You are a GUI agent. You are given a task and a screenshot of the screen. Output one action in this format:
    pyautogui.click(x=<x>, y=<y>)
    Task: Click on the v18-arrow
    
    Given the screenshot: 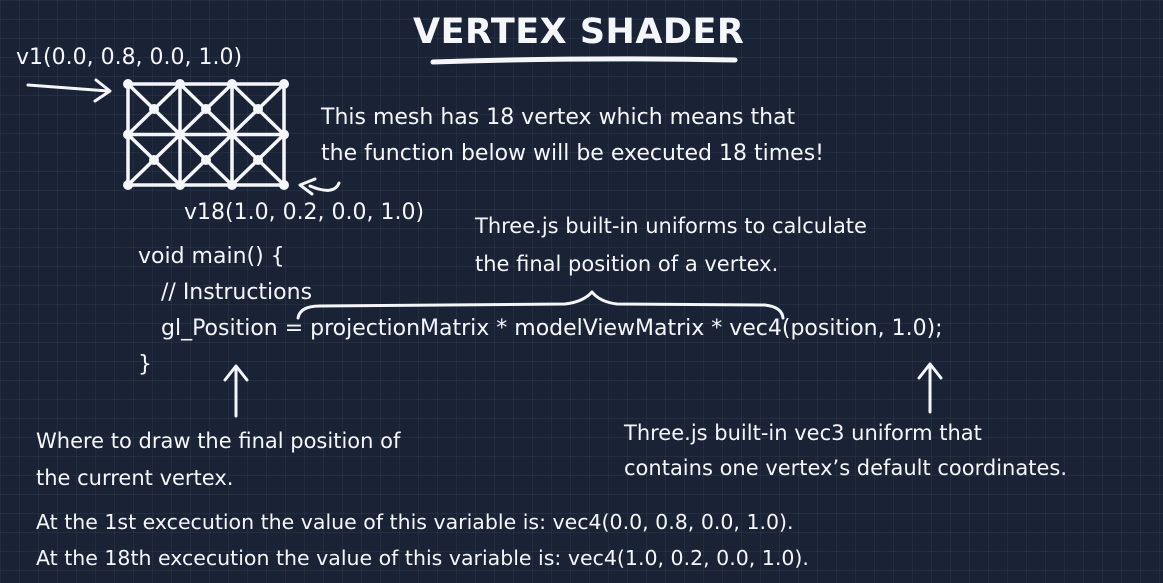 What is the action you would take?
    pyautogui.click(x=324, y=186)
    